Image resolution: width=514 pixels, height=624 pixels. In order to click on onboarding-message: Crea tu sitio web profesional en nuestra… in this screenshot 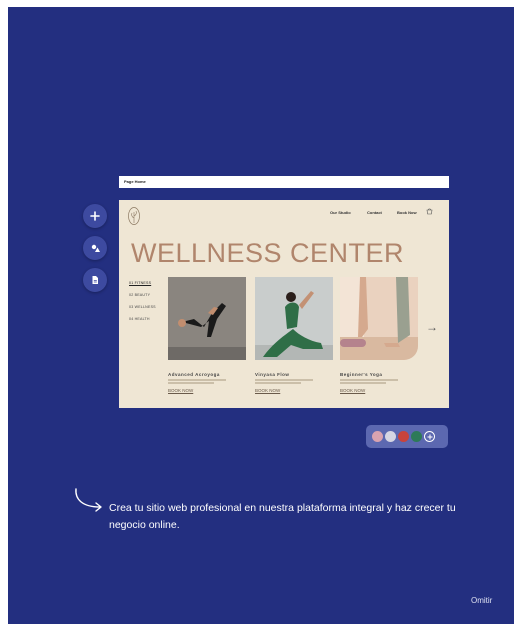, I will do `click(282, 516)`.